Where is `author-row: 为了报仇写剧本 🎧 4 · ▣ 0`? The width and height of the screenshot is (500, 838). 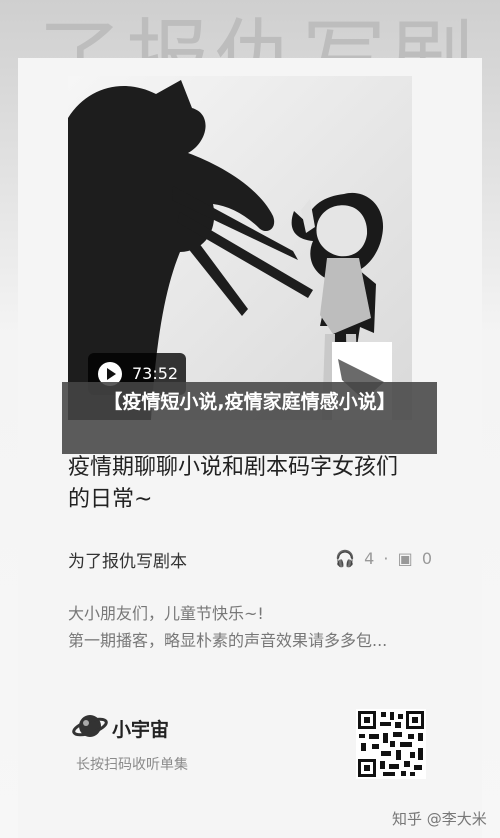 author-row: 为了报仇写剧本 🎧 4 · ▣ 0 is located at coordinates (250, 560).